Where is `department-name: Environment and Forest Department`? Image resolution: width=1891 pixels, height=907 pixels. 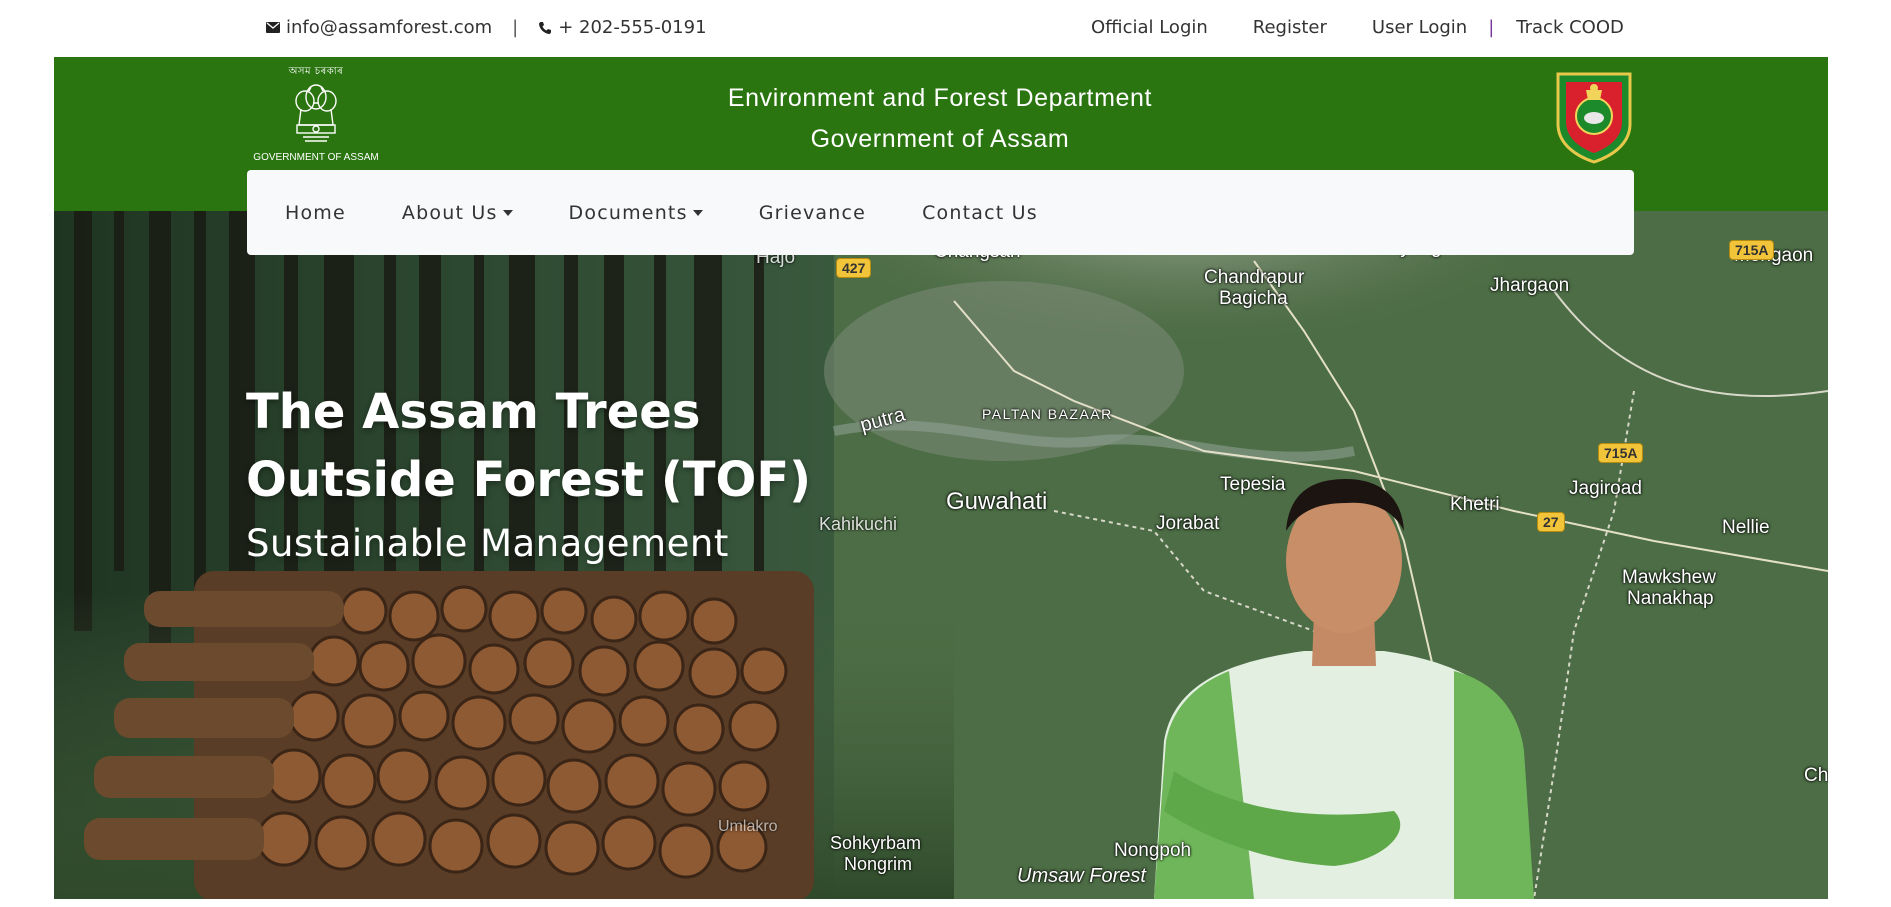 department-name: Environment and Forest Department is located at coordinates (940, 98).